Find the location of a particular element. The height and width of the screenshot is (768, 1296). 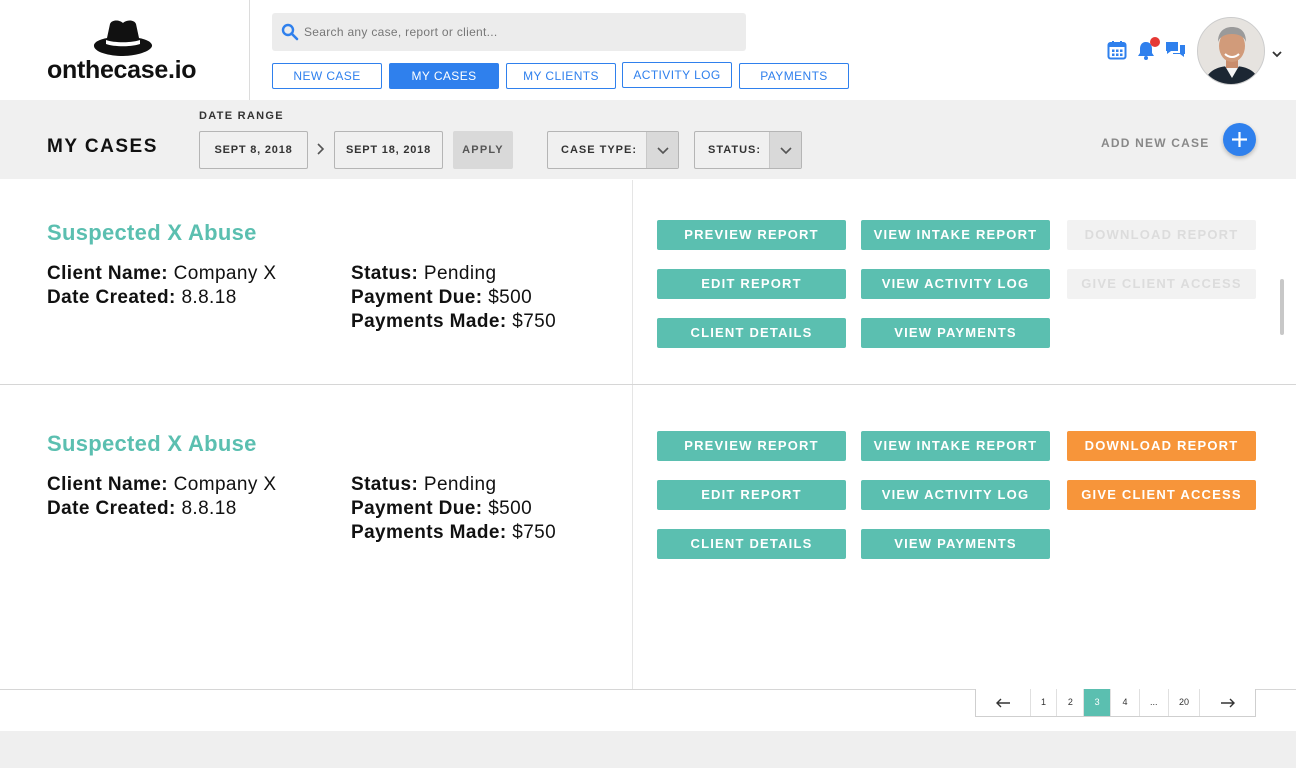

status-field: Status: Pending is located at coordinates (423, 485).